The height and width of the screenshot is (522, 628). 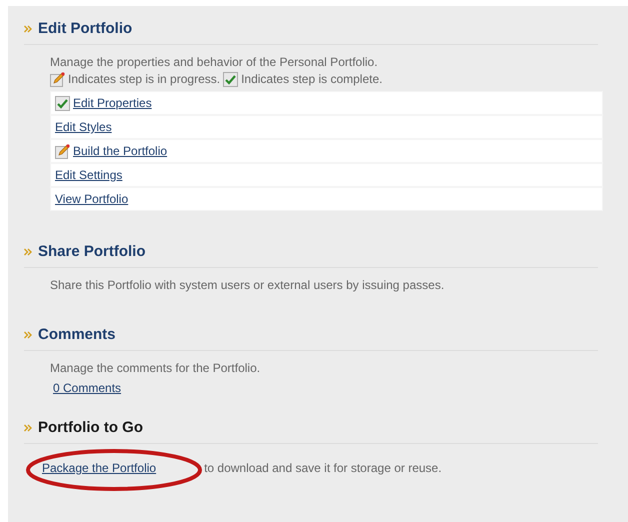 What do you see at coordinates (248, 285) in the screenshot?
I see `section-description: Share this Portfolio with system users or external users by issuing passes.` at bounding box center [248, 285].